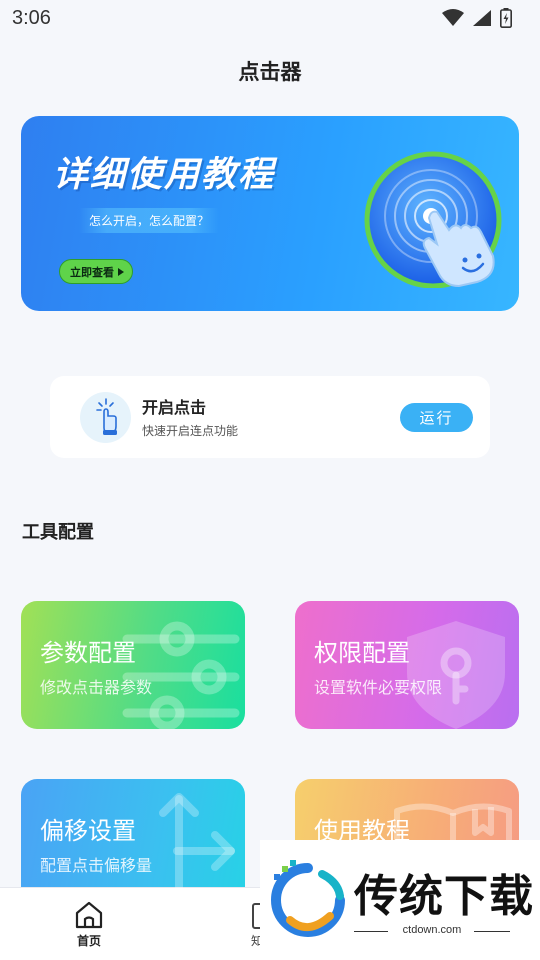 The image size is (540, 960). What do you see at coordinates (121, 271) in the screenshot?
I see `play-arrow-icon` at bounding box center [121, 271].